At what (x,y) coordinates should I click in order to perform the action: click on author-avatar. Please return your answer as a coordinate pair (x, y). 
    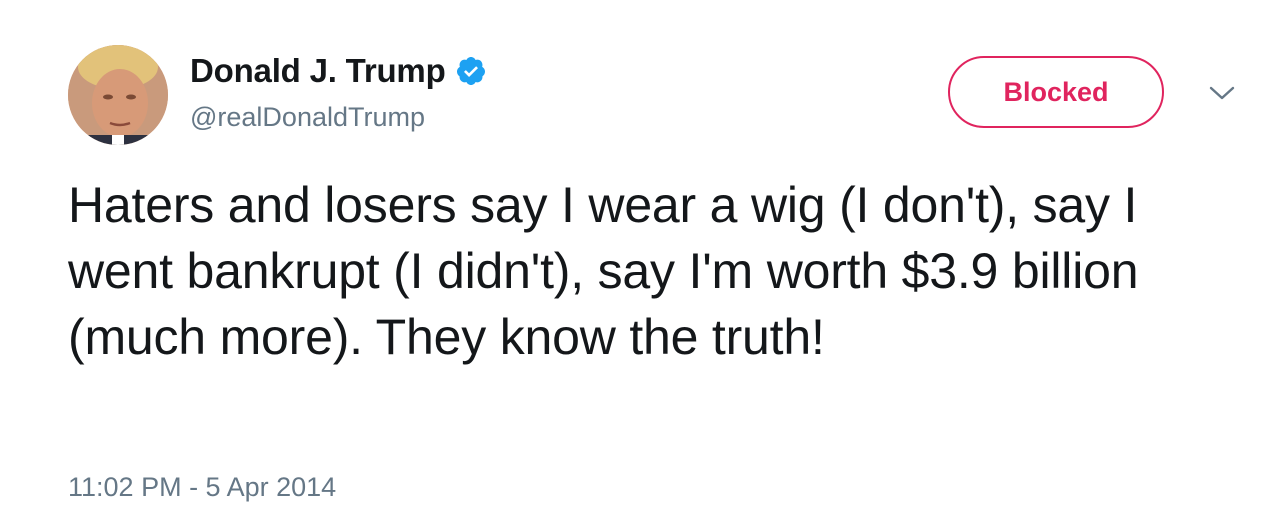
    Looking at the image, I should click on (118, 95).